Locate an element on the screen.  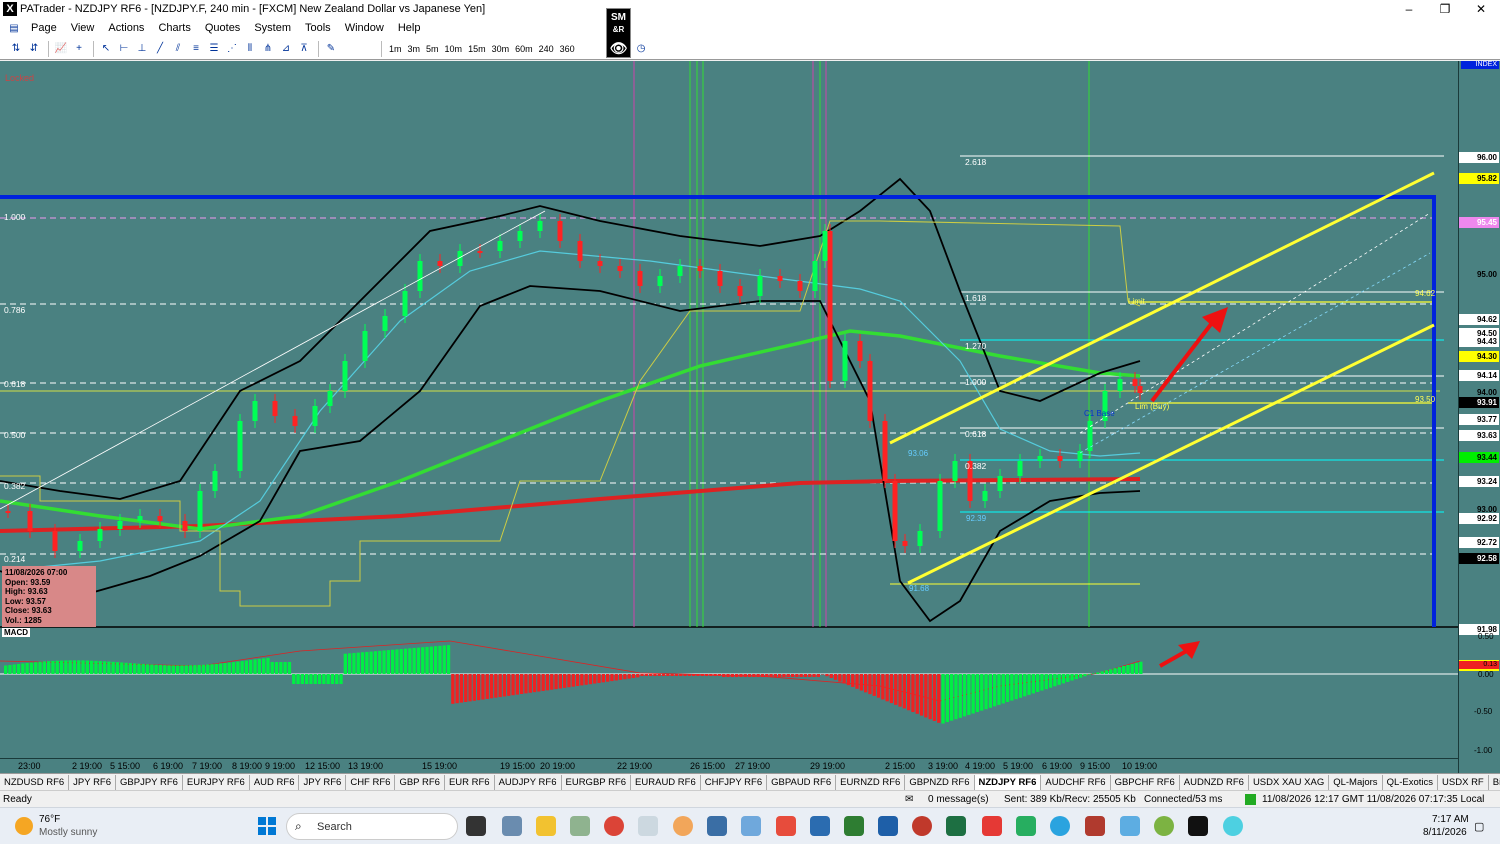
symbol-tab: EURGBP RF6 is located at coordinates (597, 782).